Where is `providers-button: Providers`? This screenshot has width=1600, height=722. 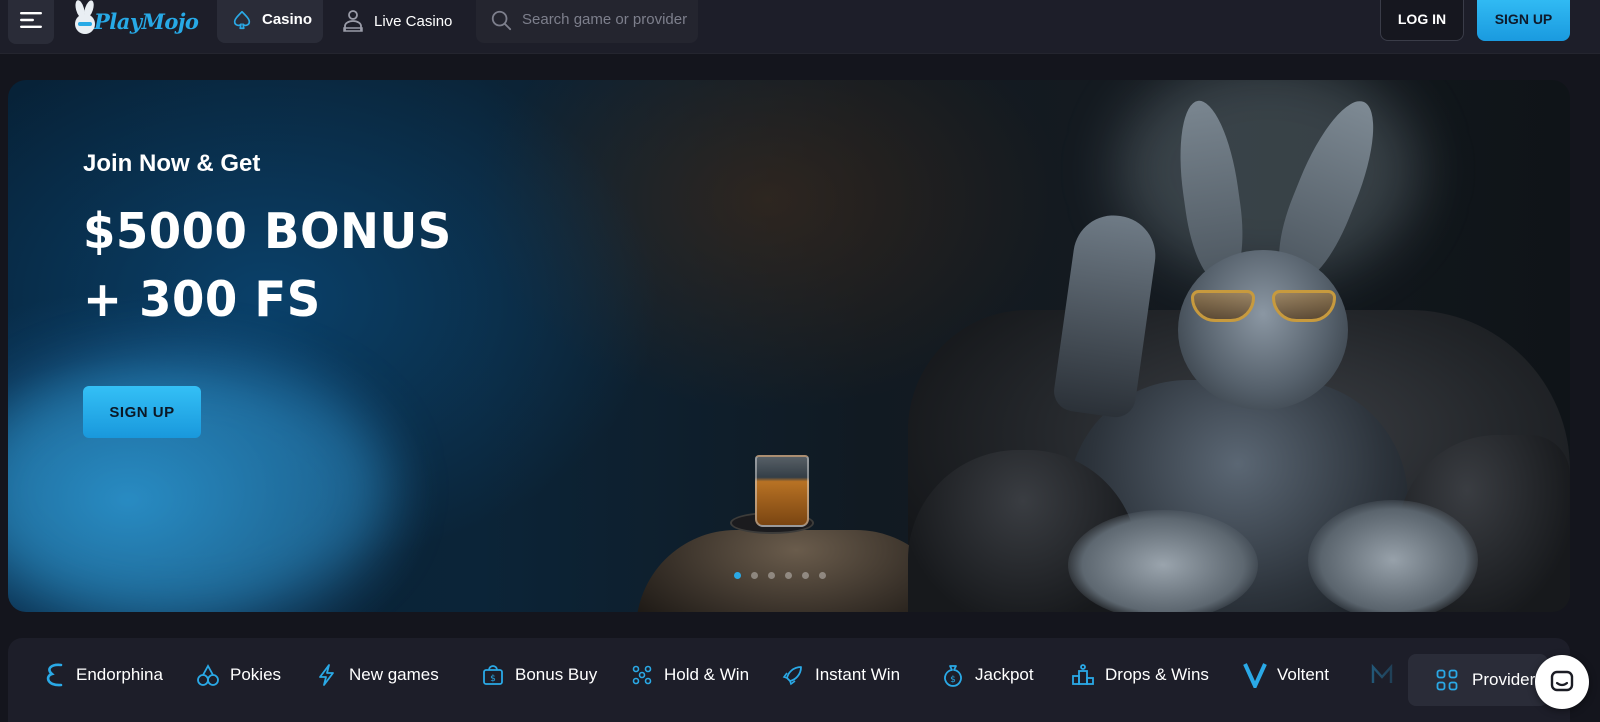 providers-button: Providers is located at coordinates (1478, 680).